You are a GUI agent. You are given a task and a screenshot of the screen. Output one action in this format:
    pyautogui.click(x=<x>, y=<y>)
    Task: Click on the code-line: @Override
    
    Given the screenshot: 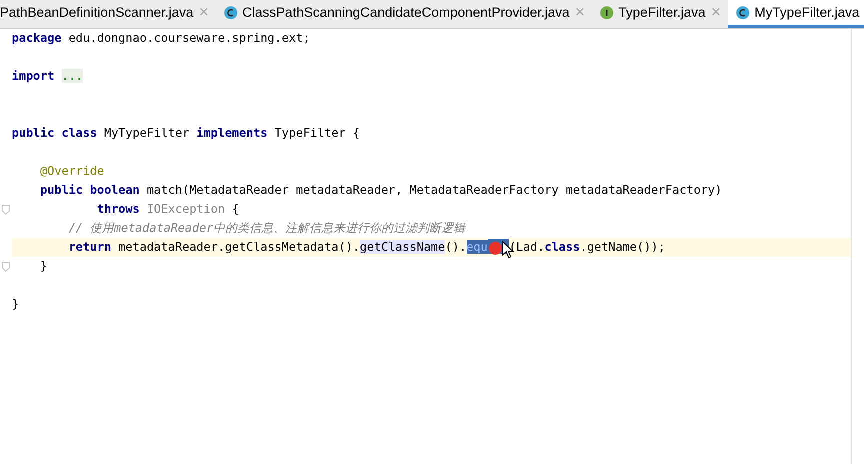 What is the action you would take?
    pyautogui.click(x=72, y=171)
    